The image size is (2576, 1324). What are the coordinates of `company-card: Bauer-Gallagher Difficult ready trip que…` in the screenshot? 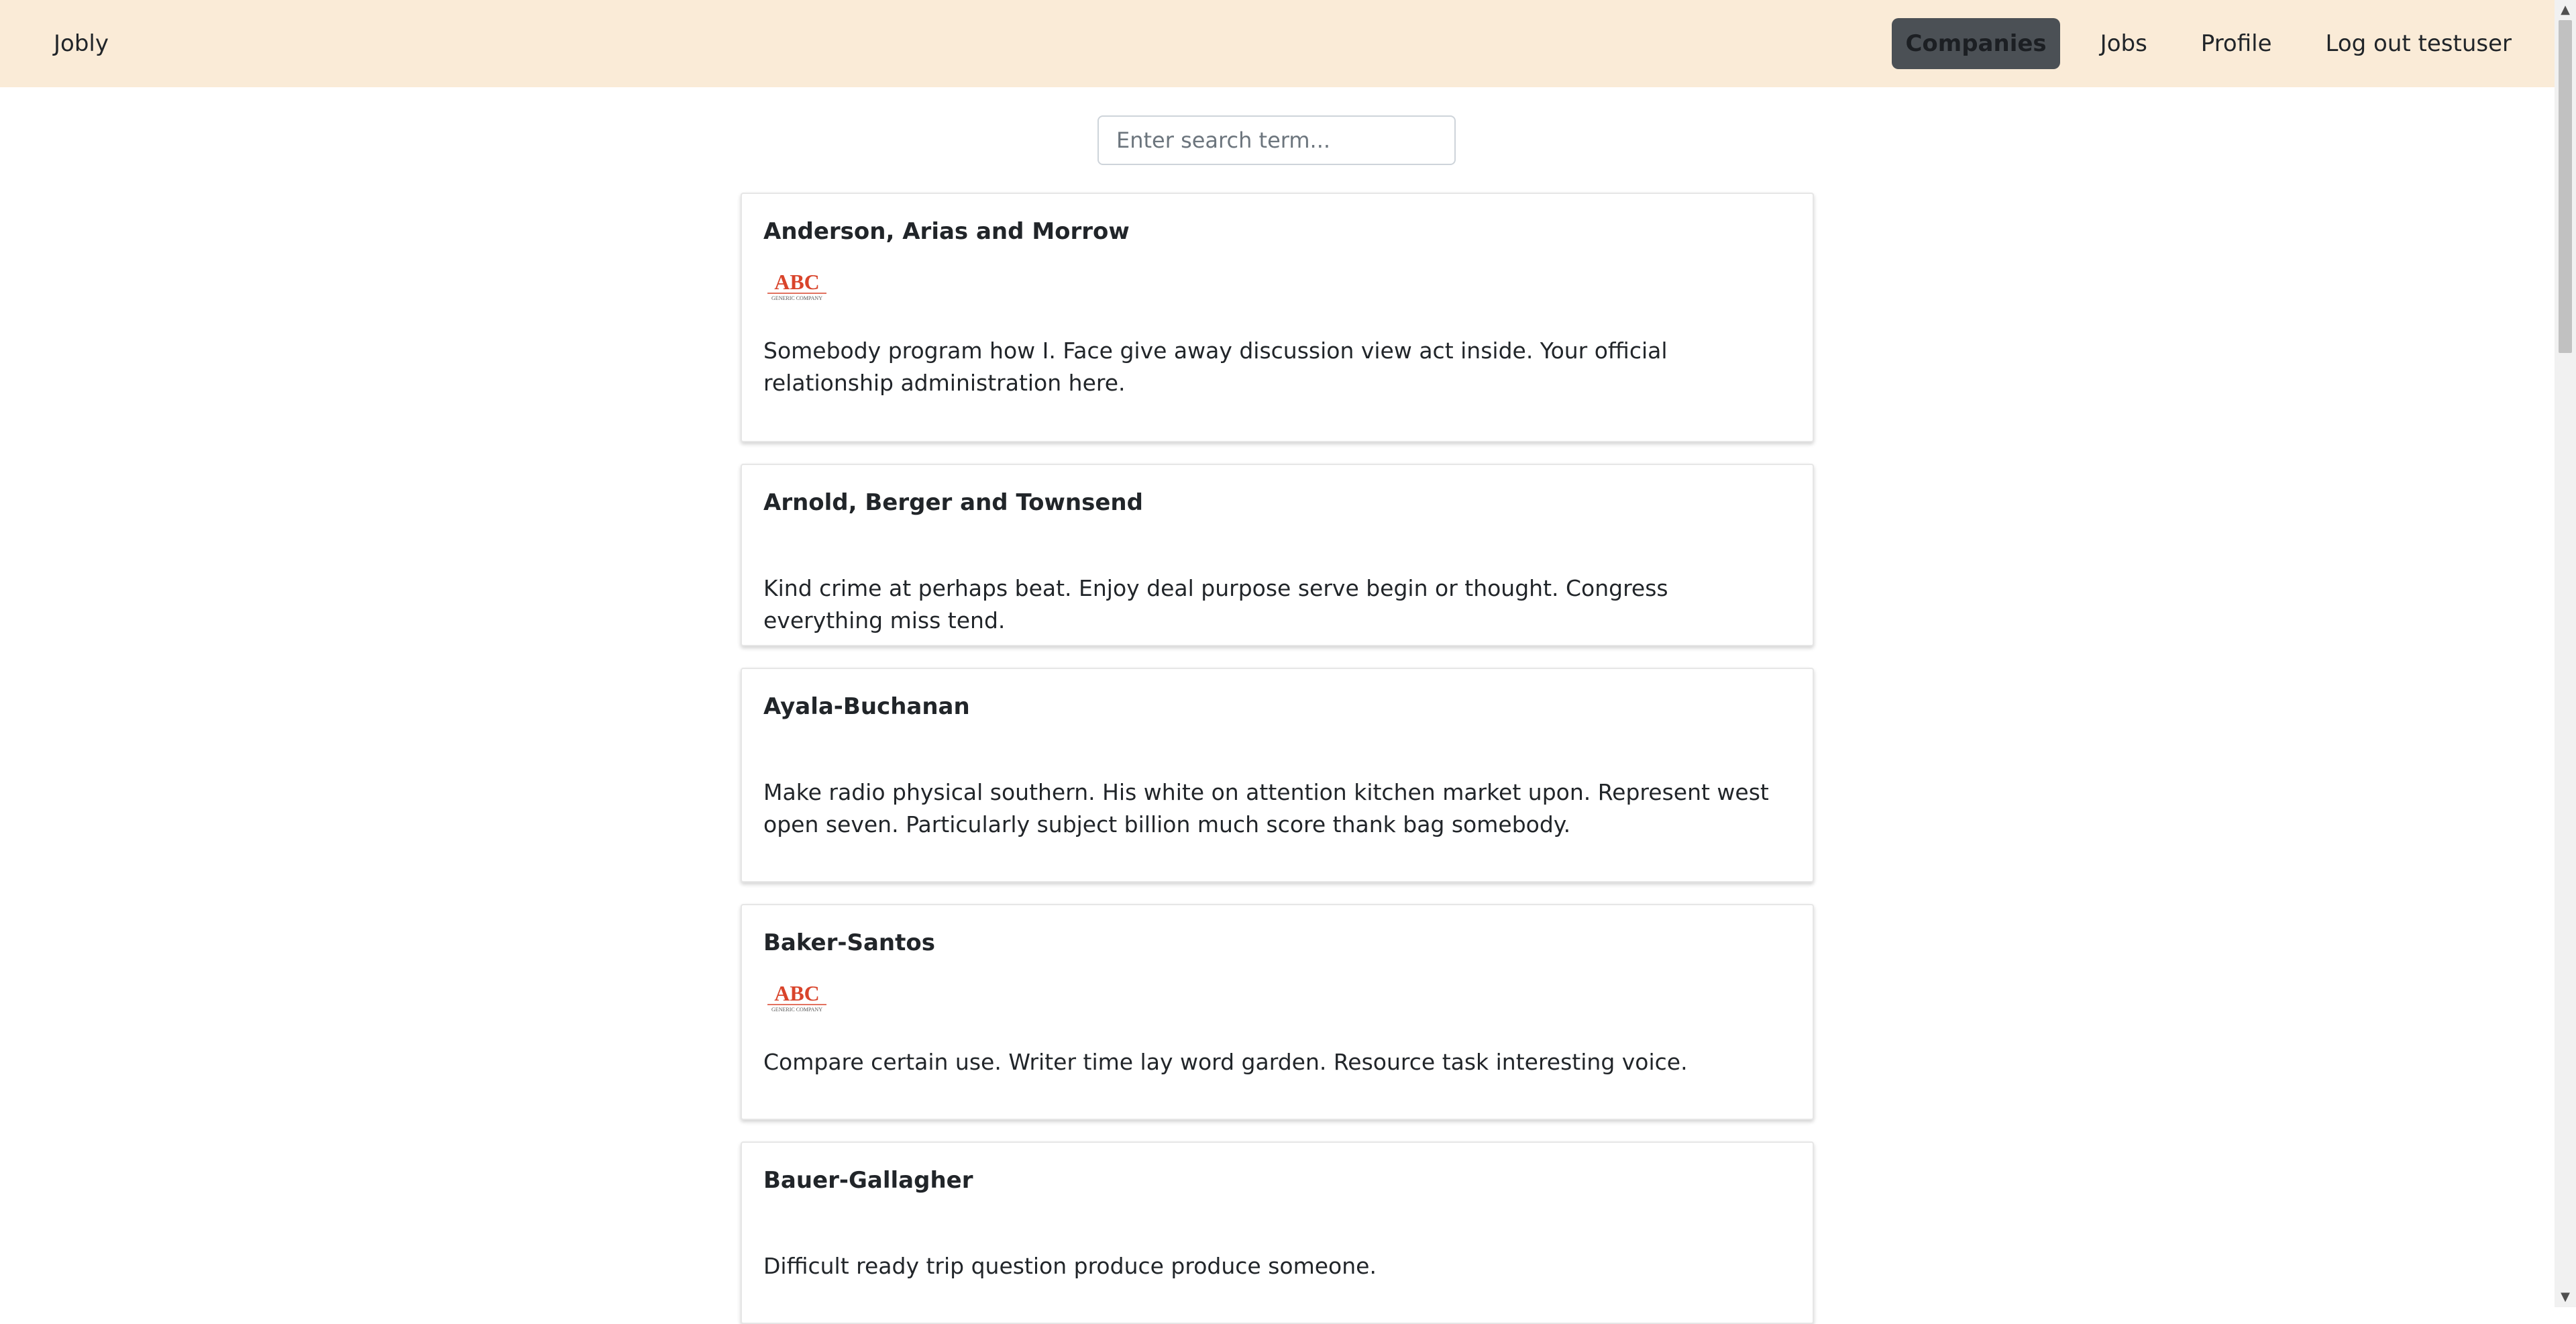 It's located at (1277, 1232).